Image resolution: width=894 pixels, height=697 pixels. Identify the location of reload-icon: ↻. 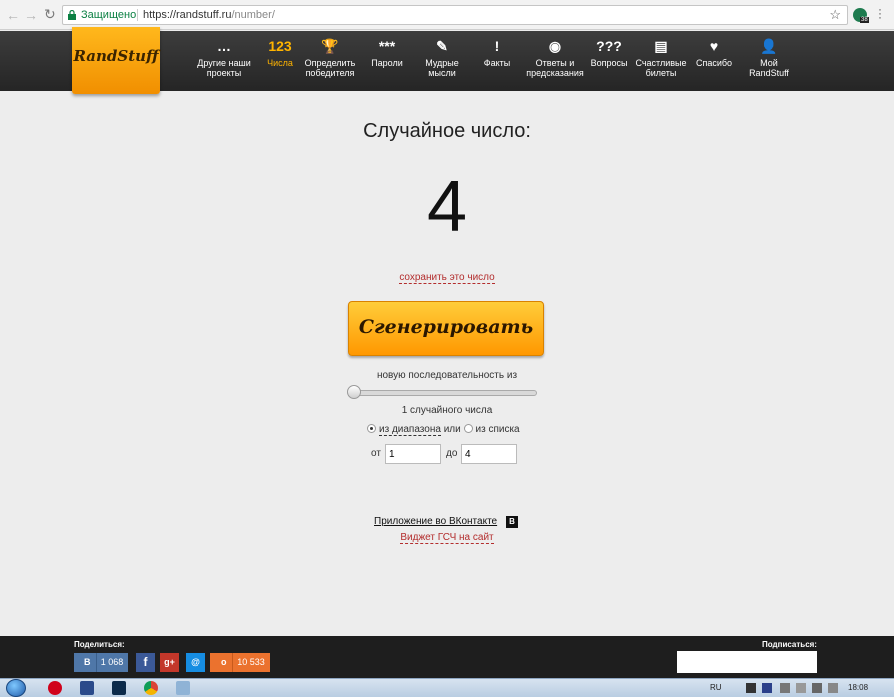
(50, 14).